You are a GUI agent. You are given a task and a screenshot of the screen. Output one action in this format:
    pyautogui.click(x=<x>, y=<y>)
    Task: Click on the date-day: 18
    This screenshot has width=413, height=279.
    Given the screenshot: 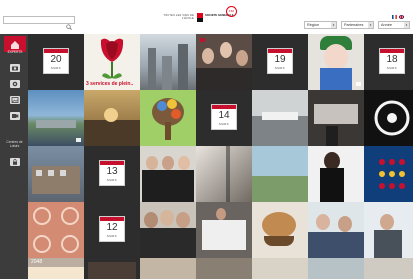 What is the action you would take?
    pyautogui.click(x=392, y=59)
    